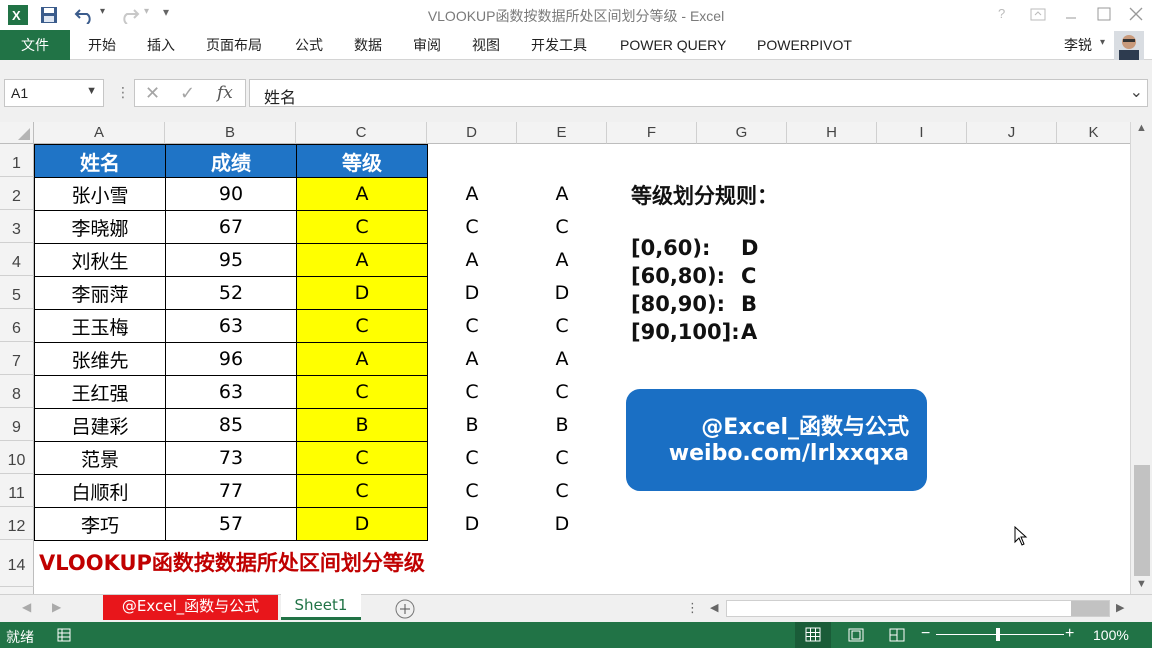 This screenshot has height=653, width=1152. I want to click on name-box-dropdown-icon: ▼, so click(91, 91).